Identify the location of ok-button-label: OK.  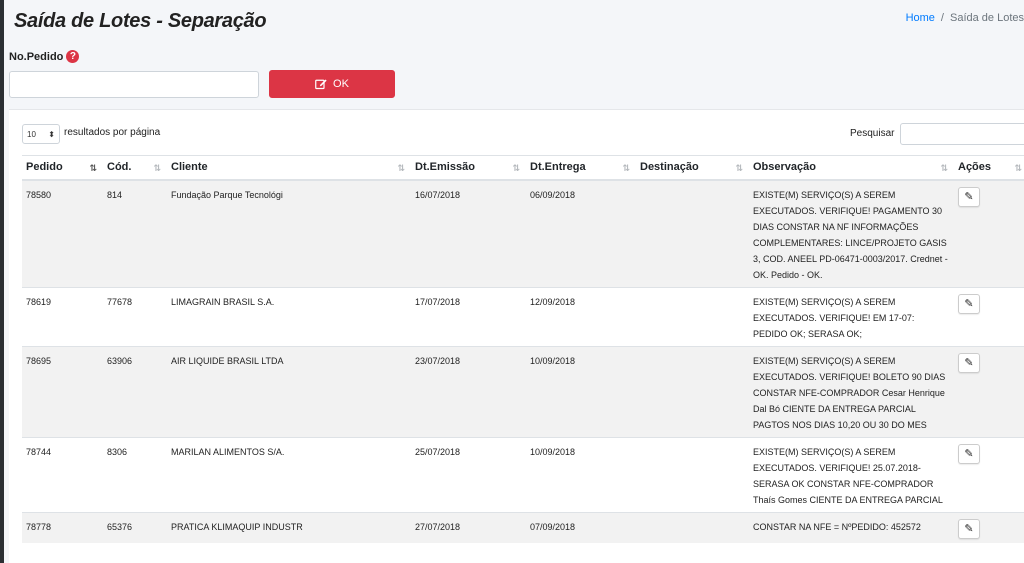
(341, 84).